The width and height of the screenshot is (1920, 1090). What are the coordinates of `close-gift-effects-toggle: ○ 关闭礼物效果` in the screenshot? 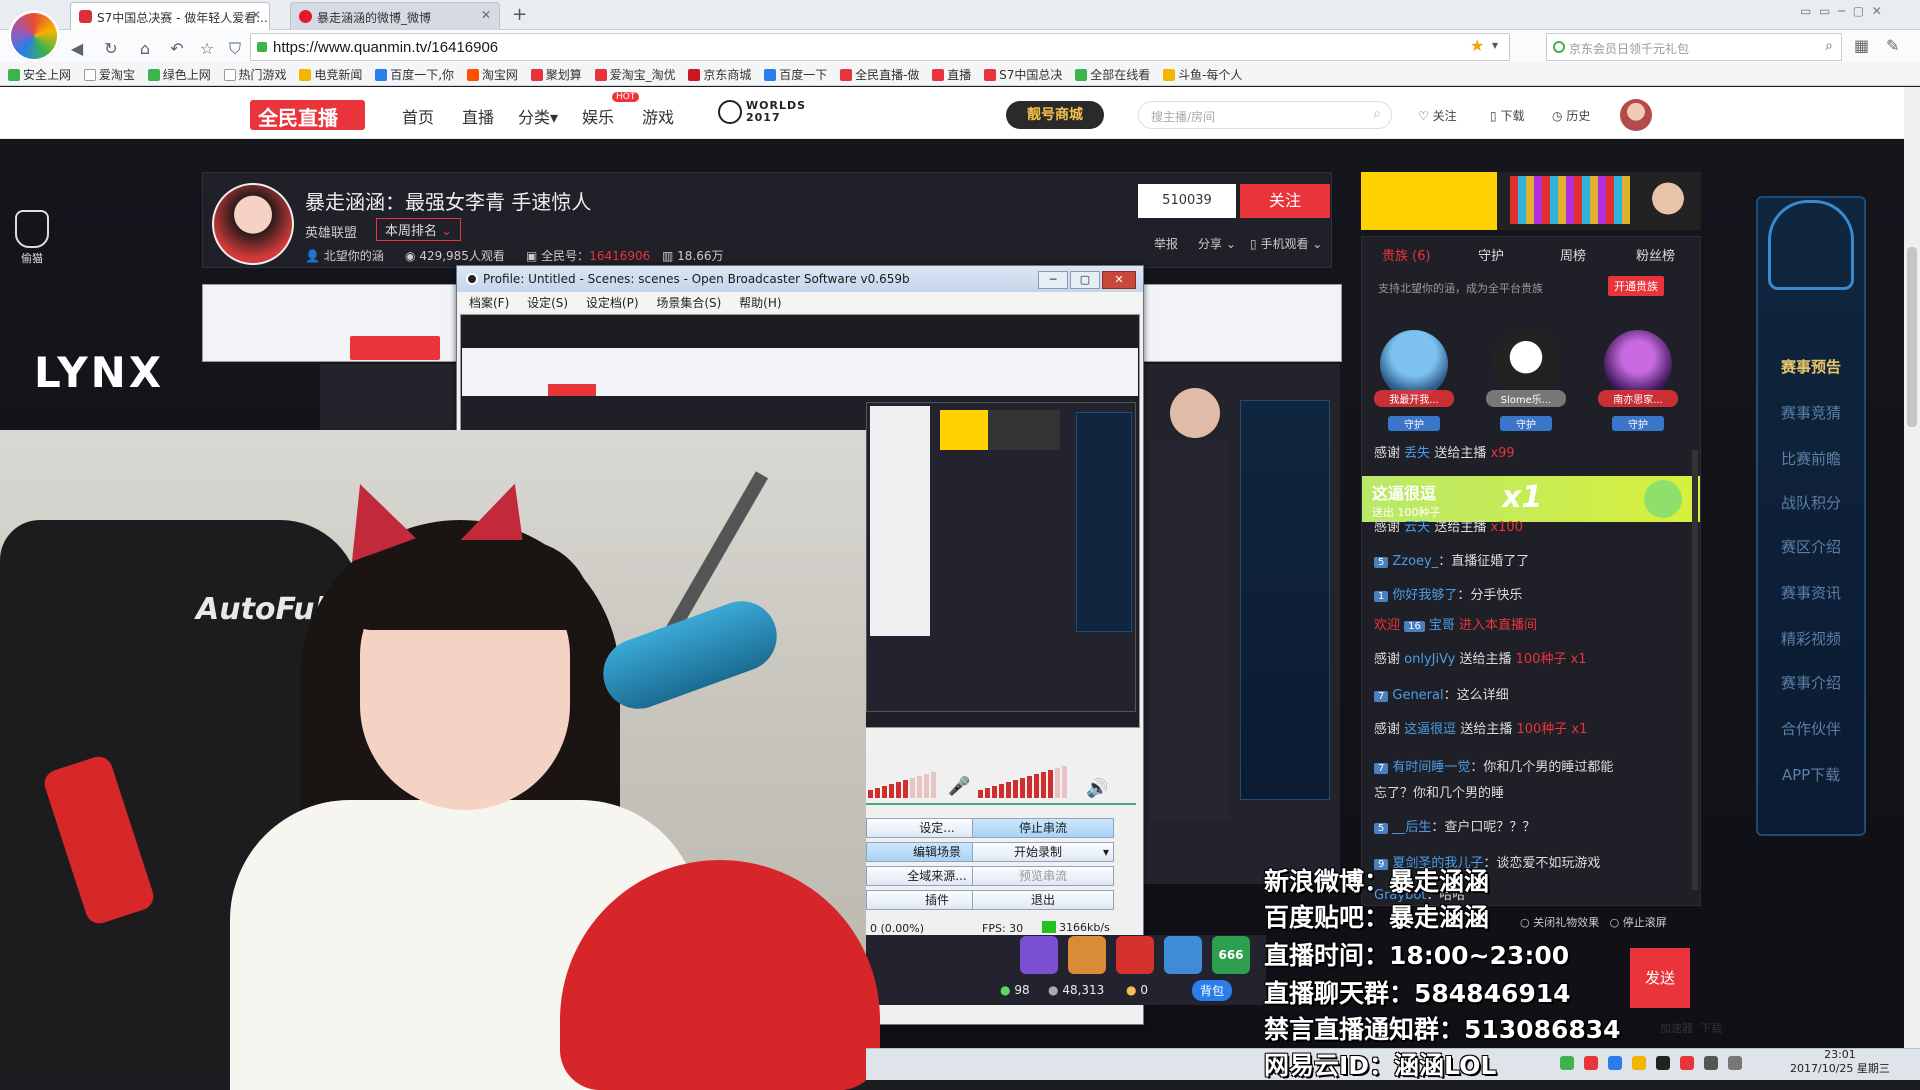 It's located at (1559, 922).